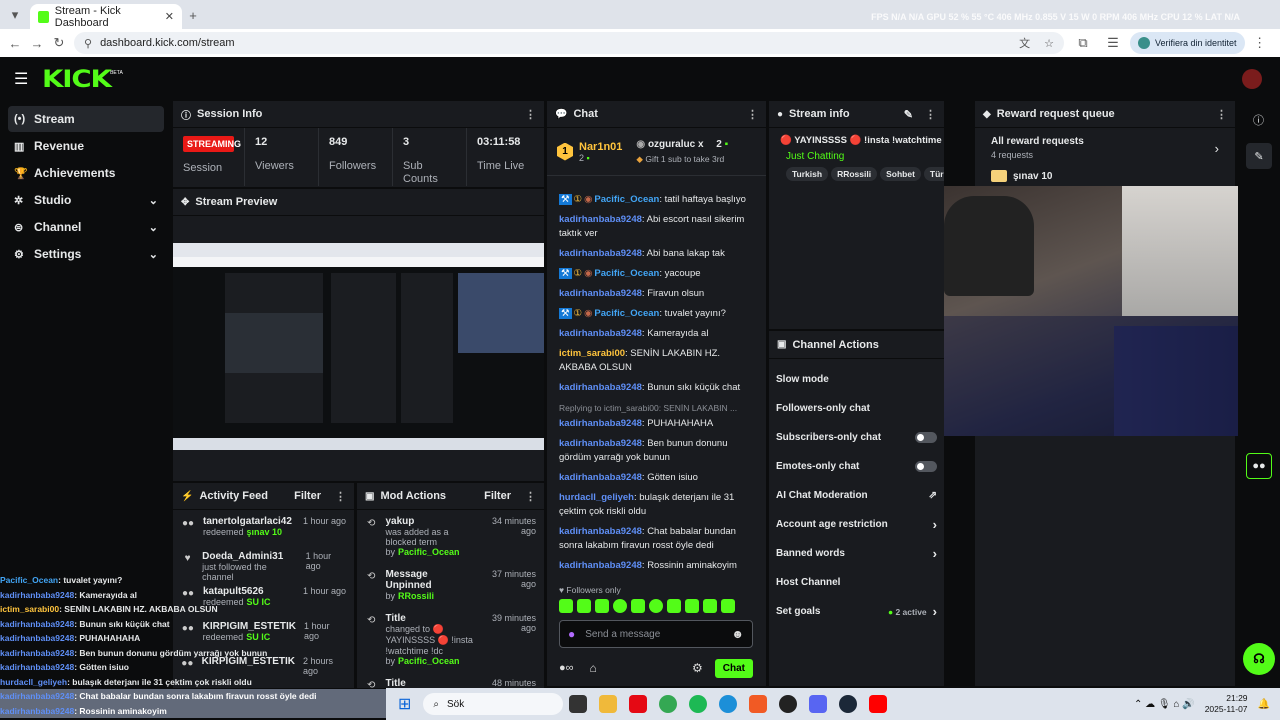 The image size is (1280, 720). Describe the element at coordinates (684, 159) in the screenshot. I see `gift-prompt: Gift 1 sub to take 3rd` at that location.